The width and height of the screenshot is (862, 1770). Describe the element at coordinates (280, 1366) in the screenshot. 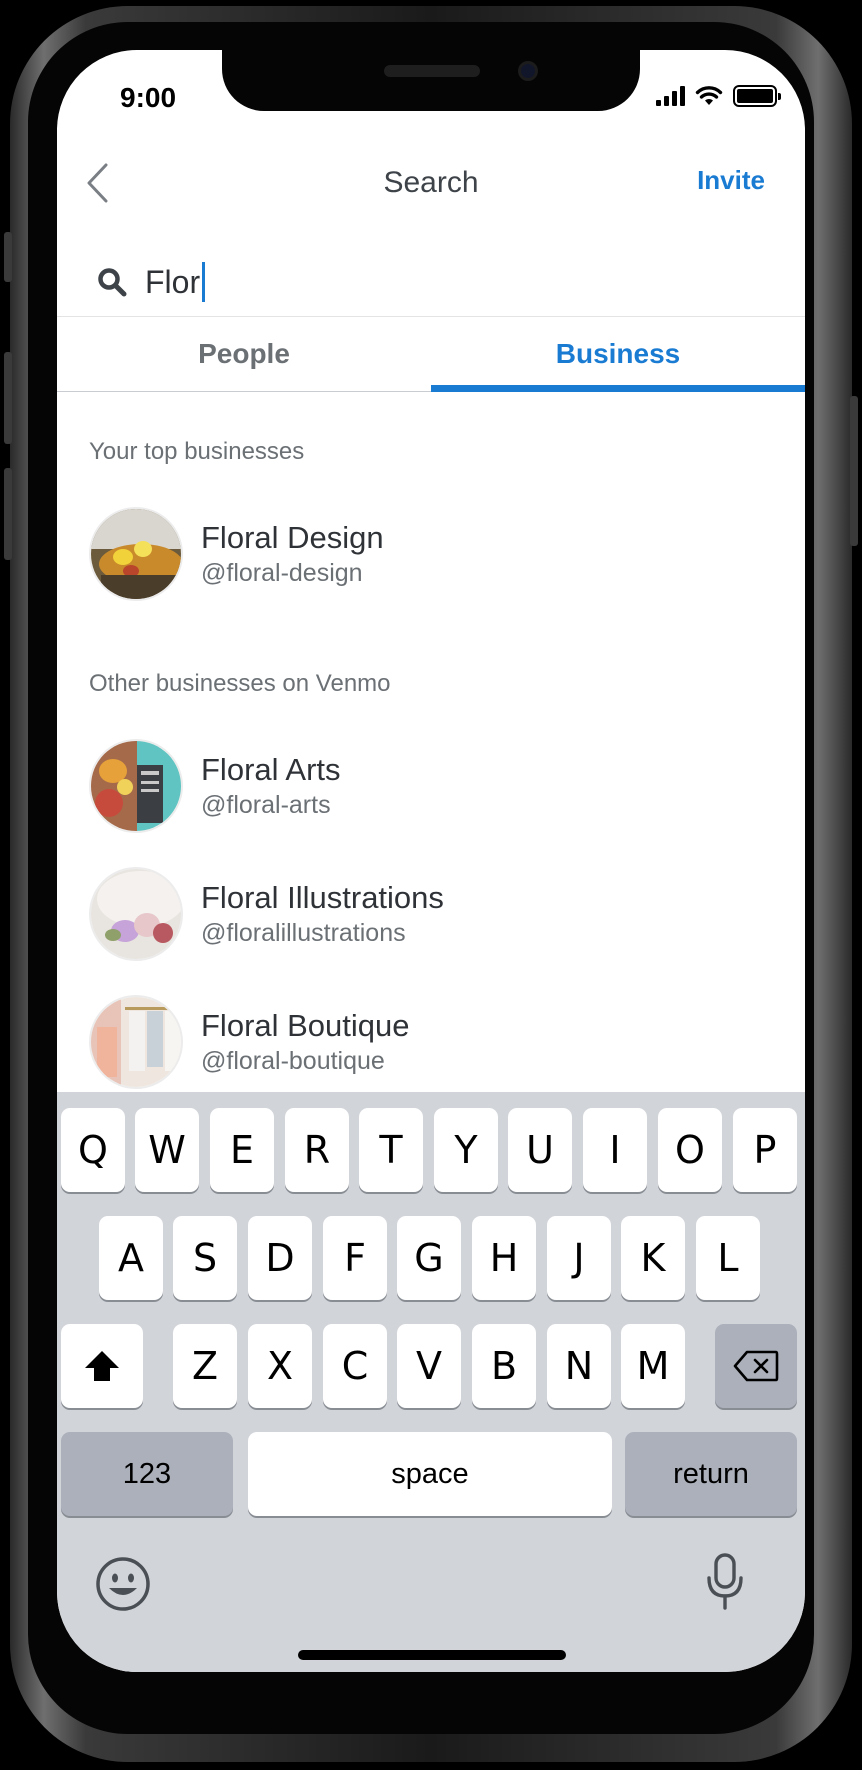

I see `key-x: X` at that location.